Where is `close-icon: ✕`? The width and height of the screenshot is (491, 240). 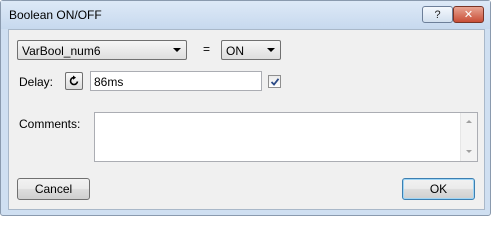
close-icon: ✕ is located at coordinates (468, 15).